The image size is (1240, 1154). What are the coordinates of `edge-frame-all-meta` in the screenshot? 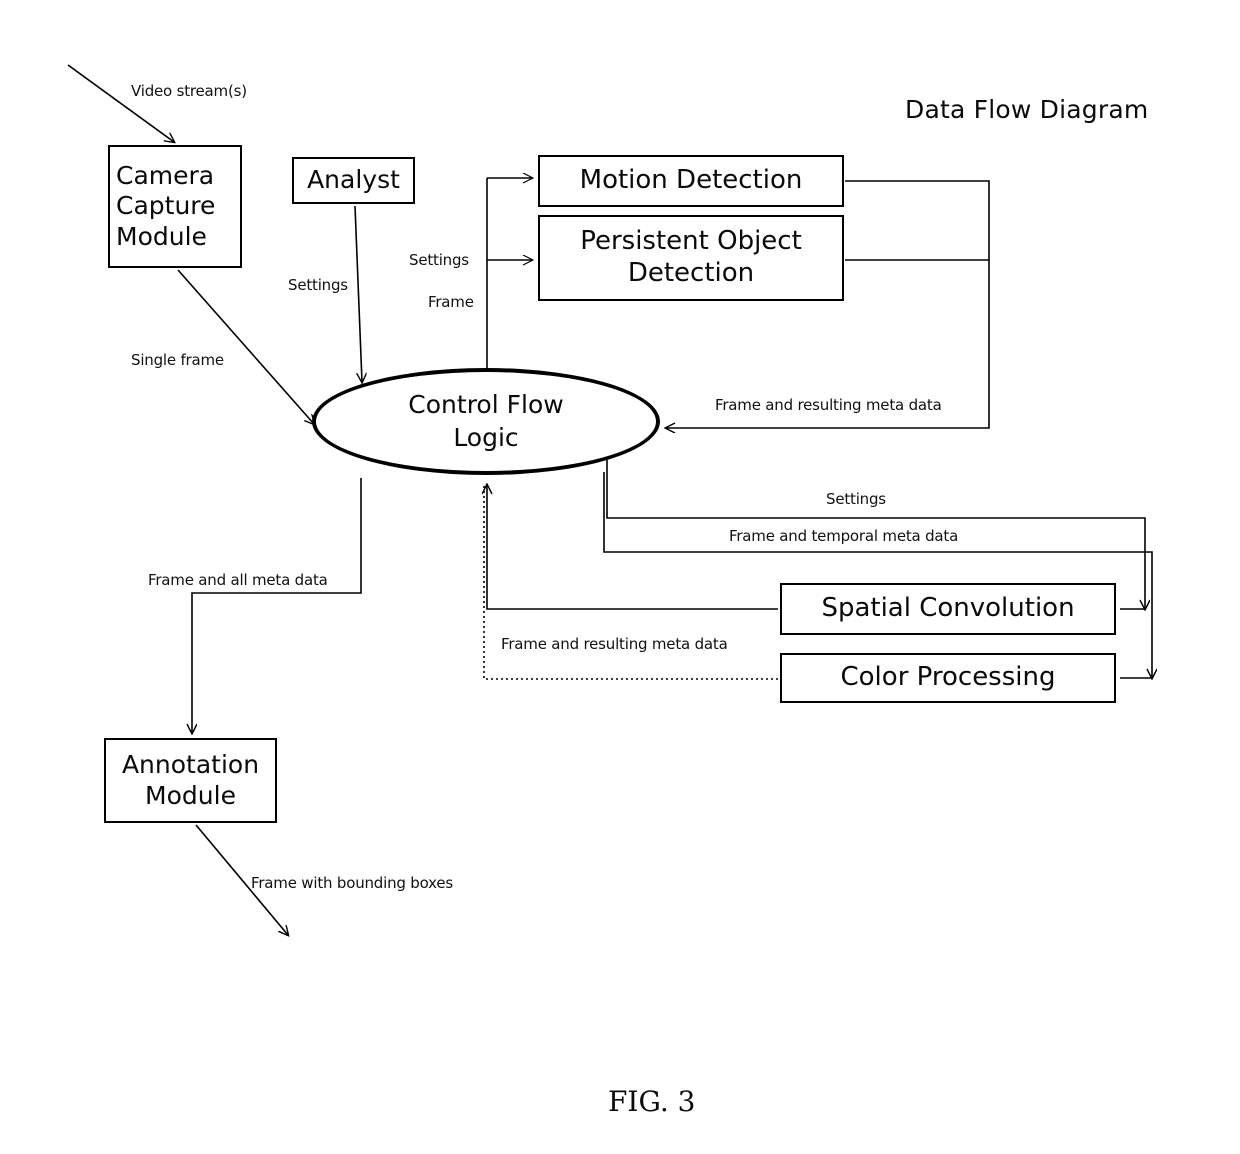 It's located at (277, 605).